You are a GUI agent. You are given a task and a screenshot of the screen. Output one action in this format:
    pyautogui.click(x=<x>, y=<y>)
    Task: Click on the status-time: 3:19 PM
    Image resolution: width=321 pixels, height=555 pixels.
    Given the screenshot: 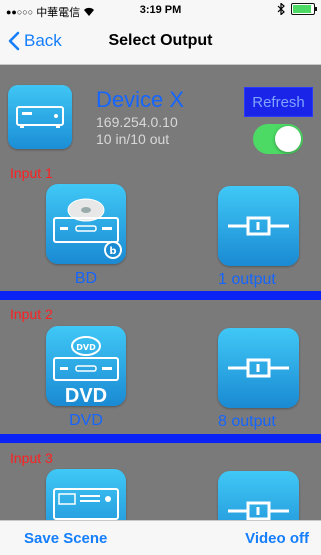 What is the action you would take?
    pyautogui.click(x=160, y=10)
    